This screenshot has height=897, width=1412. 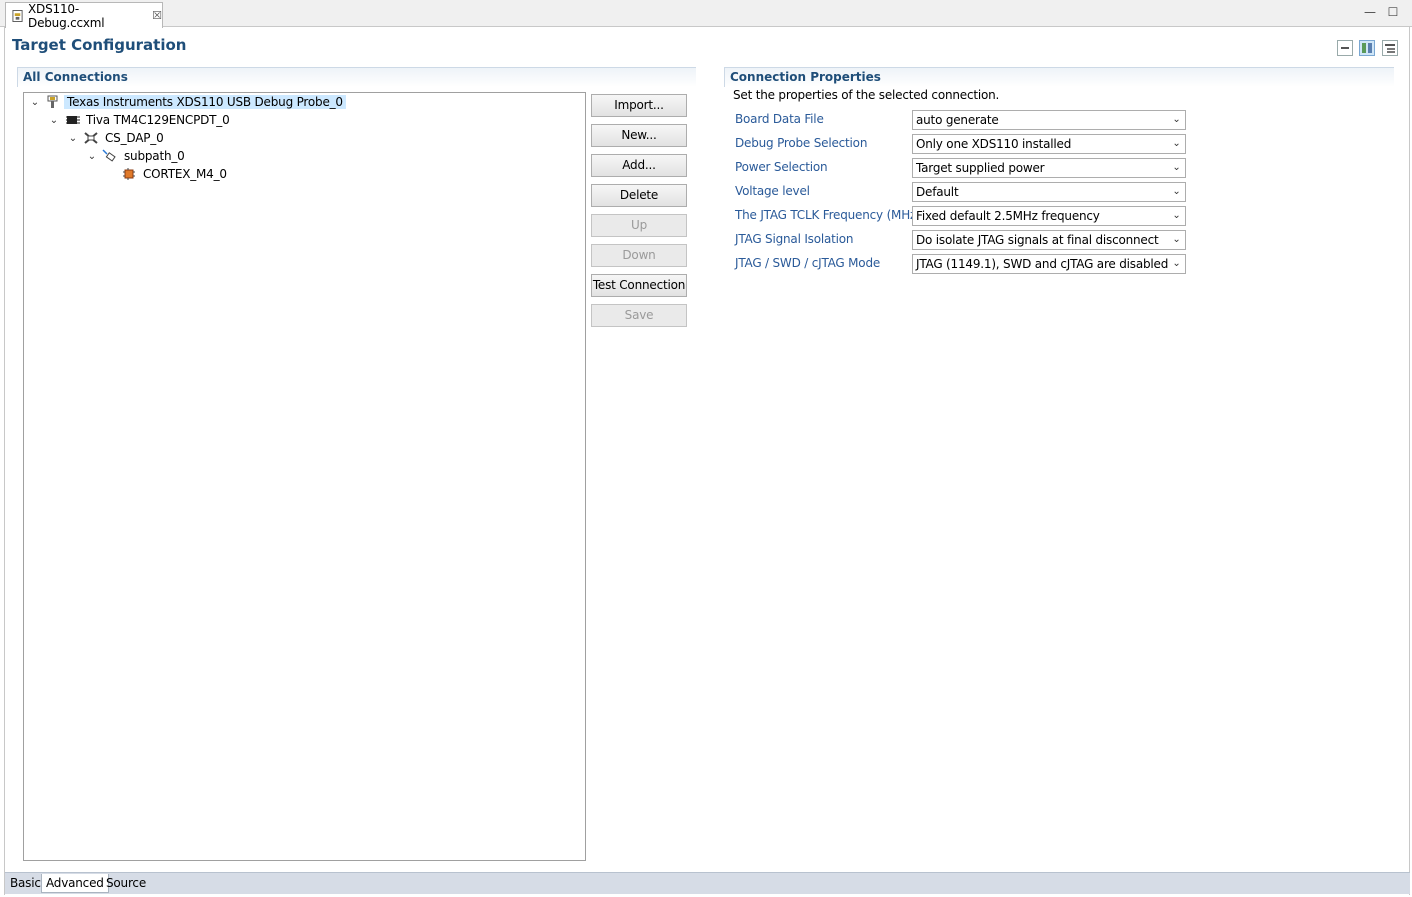 What do you see at coordinates (109, 155) in the screenshot?
I see `subpath-icon` at bounding box center [109, 155].